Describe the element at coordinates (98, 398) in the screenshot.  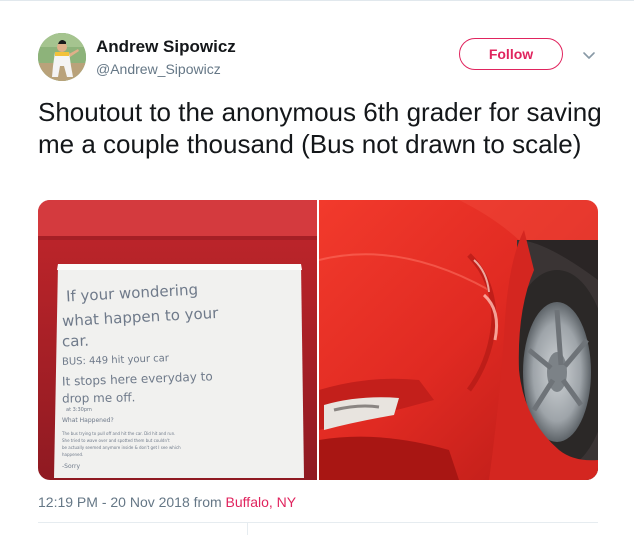
I see `note-line: drop me off.` at that location.